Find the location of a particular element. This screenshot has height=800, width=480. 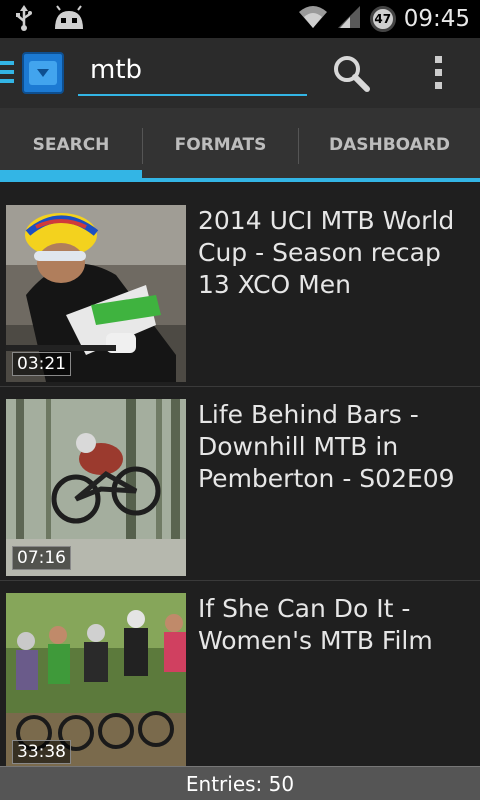

status-bar: 47 09:45 is located at coordinates (240, 19).